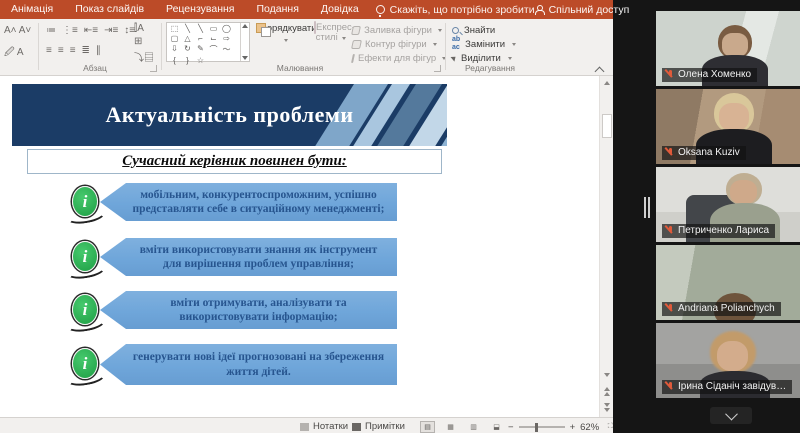  I want to click on zoom-slider-knob, so click(536, 427).